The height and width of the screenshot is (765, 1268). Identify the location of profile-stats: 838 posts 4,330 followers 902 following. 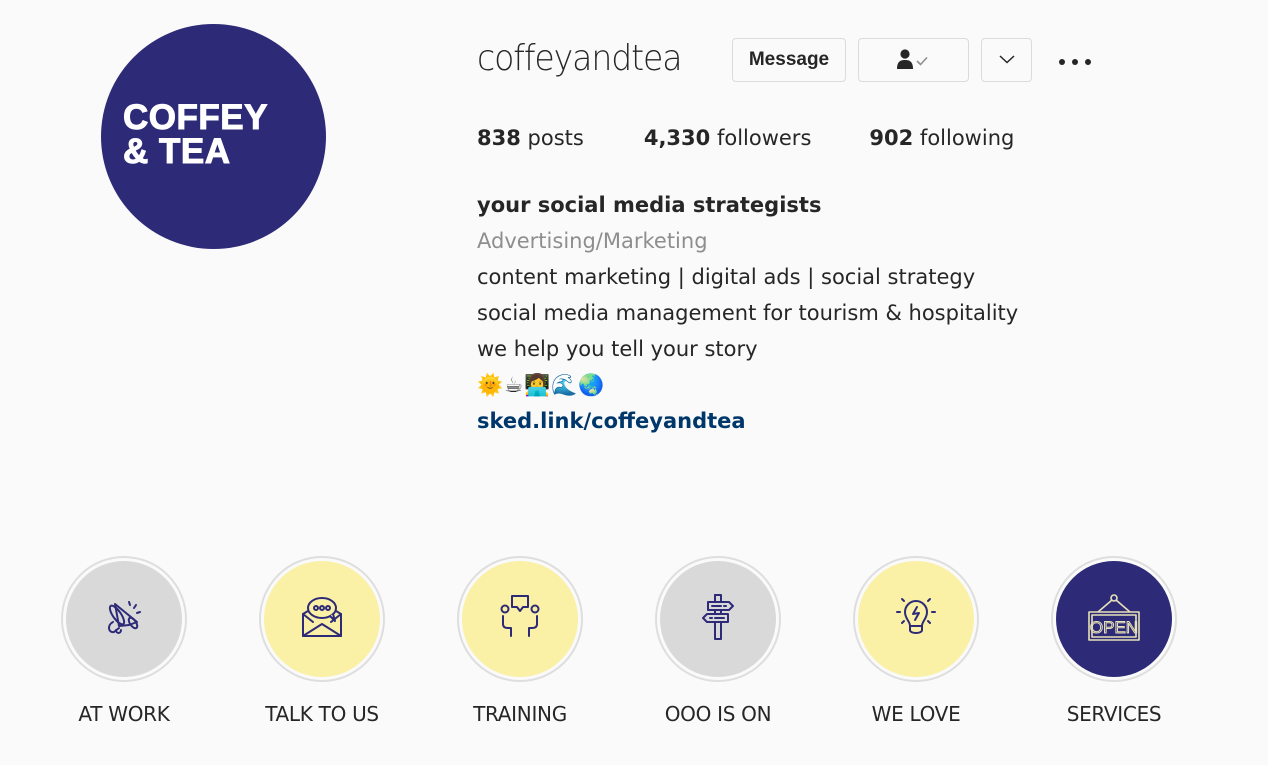
(775, 138).